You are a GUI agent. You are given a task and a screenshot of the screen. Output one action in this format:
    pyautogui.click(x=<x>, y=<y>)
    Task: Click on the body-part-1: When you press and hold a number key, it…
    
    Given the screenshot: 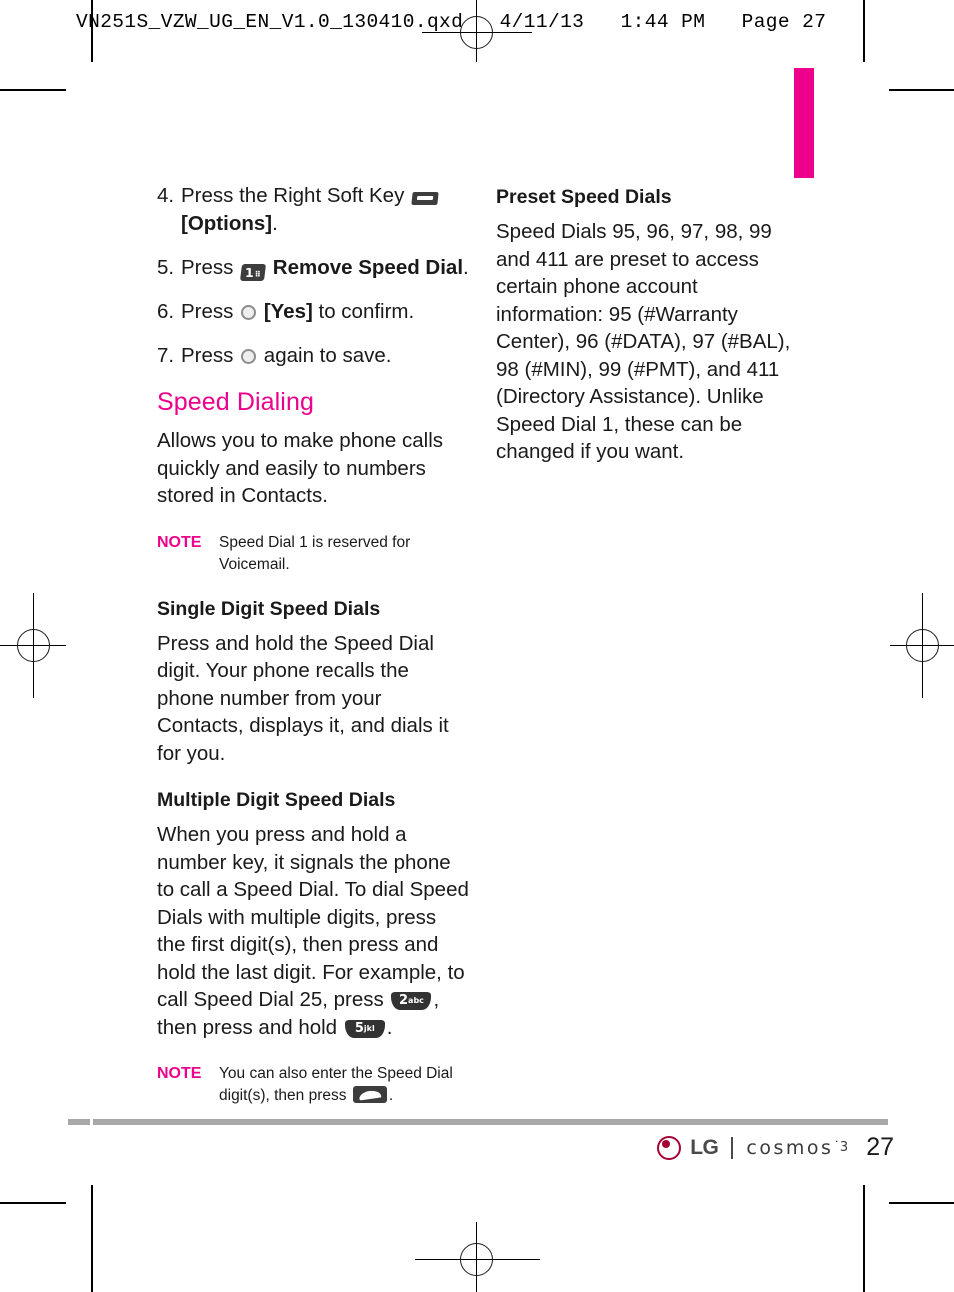 What is the action you would take?
    pyautogui.click(x=313, y=917)
    